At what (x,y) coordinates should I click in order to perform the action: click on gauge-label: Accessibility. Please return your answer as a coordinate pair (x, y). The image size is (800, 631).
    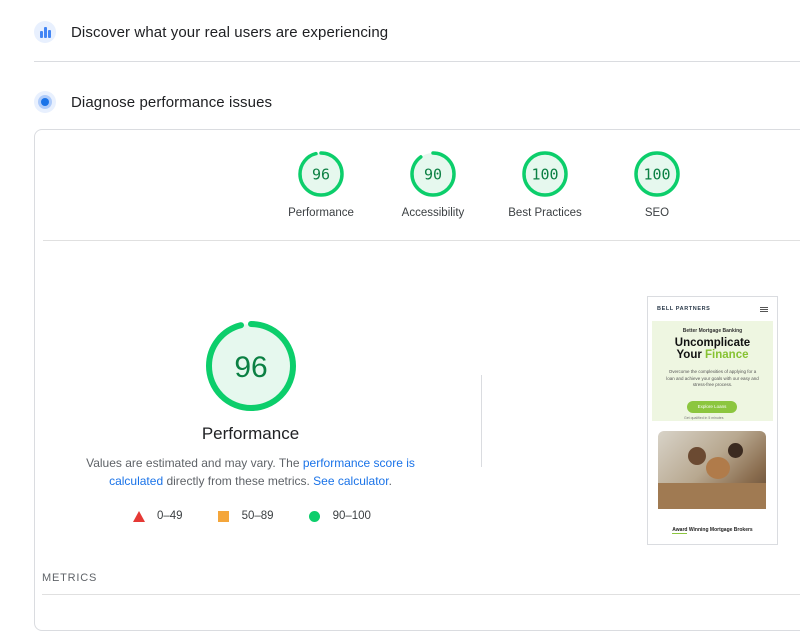
    Looking at the image, I should click on (433, 213).